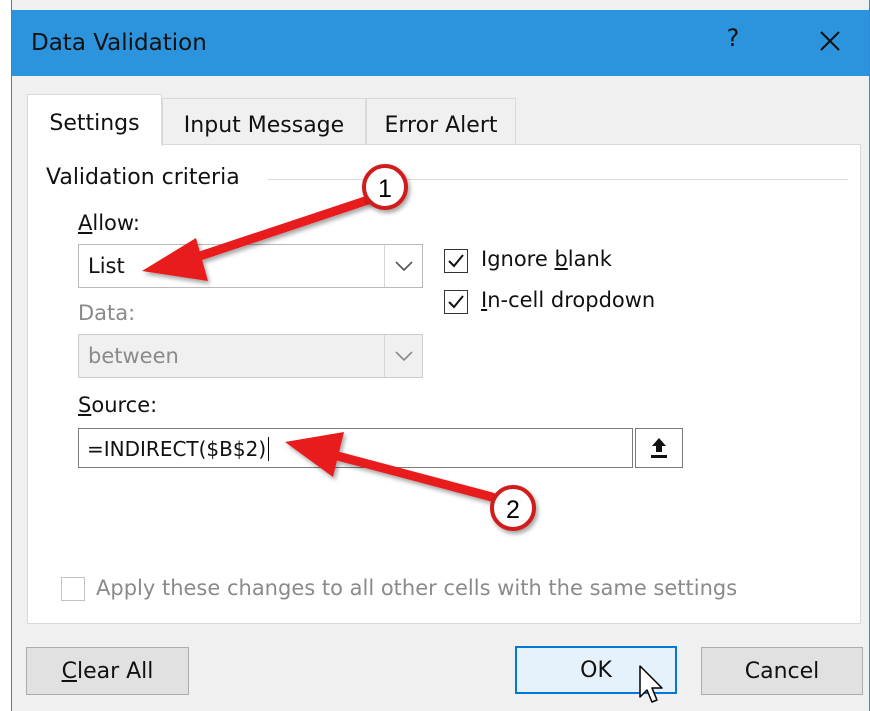  What do you see at coordinates (558, 179) in the screenshot?
I see `group-divider` at bounding box center [558, 179].